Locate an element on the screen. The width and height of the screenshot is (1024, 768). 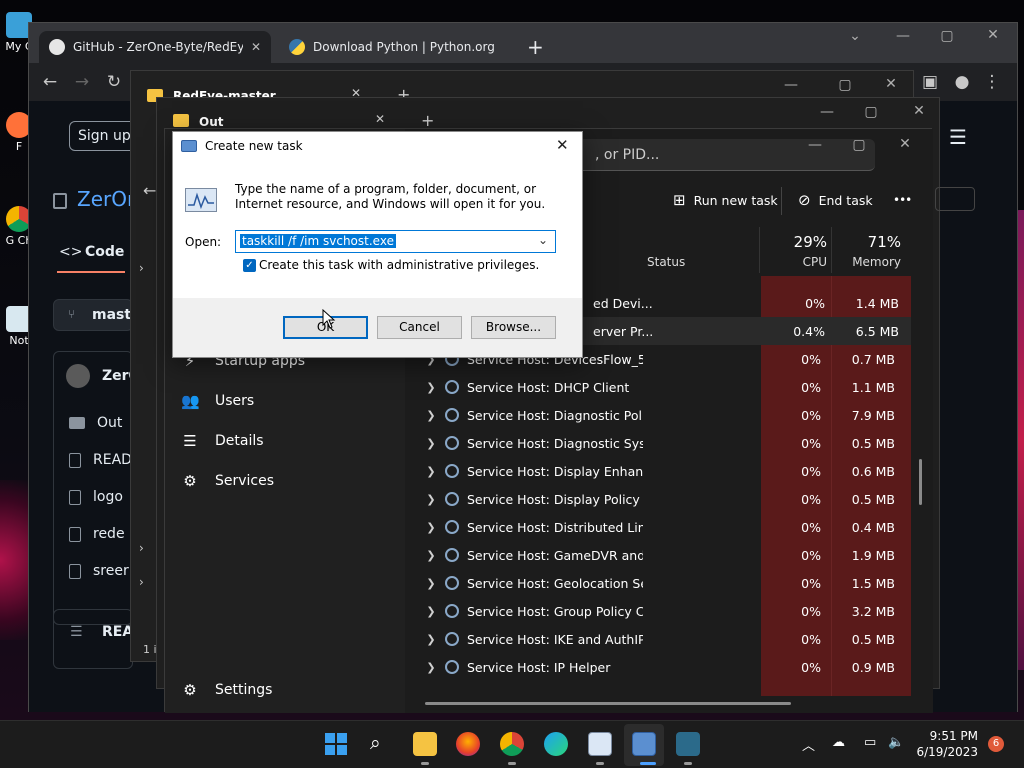
folder-icon is located at coordinates (77, 423).